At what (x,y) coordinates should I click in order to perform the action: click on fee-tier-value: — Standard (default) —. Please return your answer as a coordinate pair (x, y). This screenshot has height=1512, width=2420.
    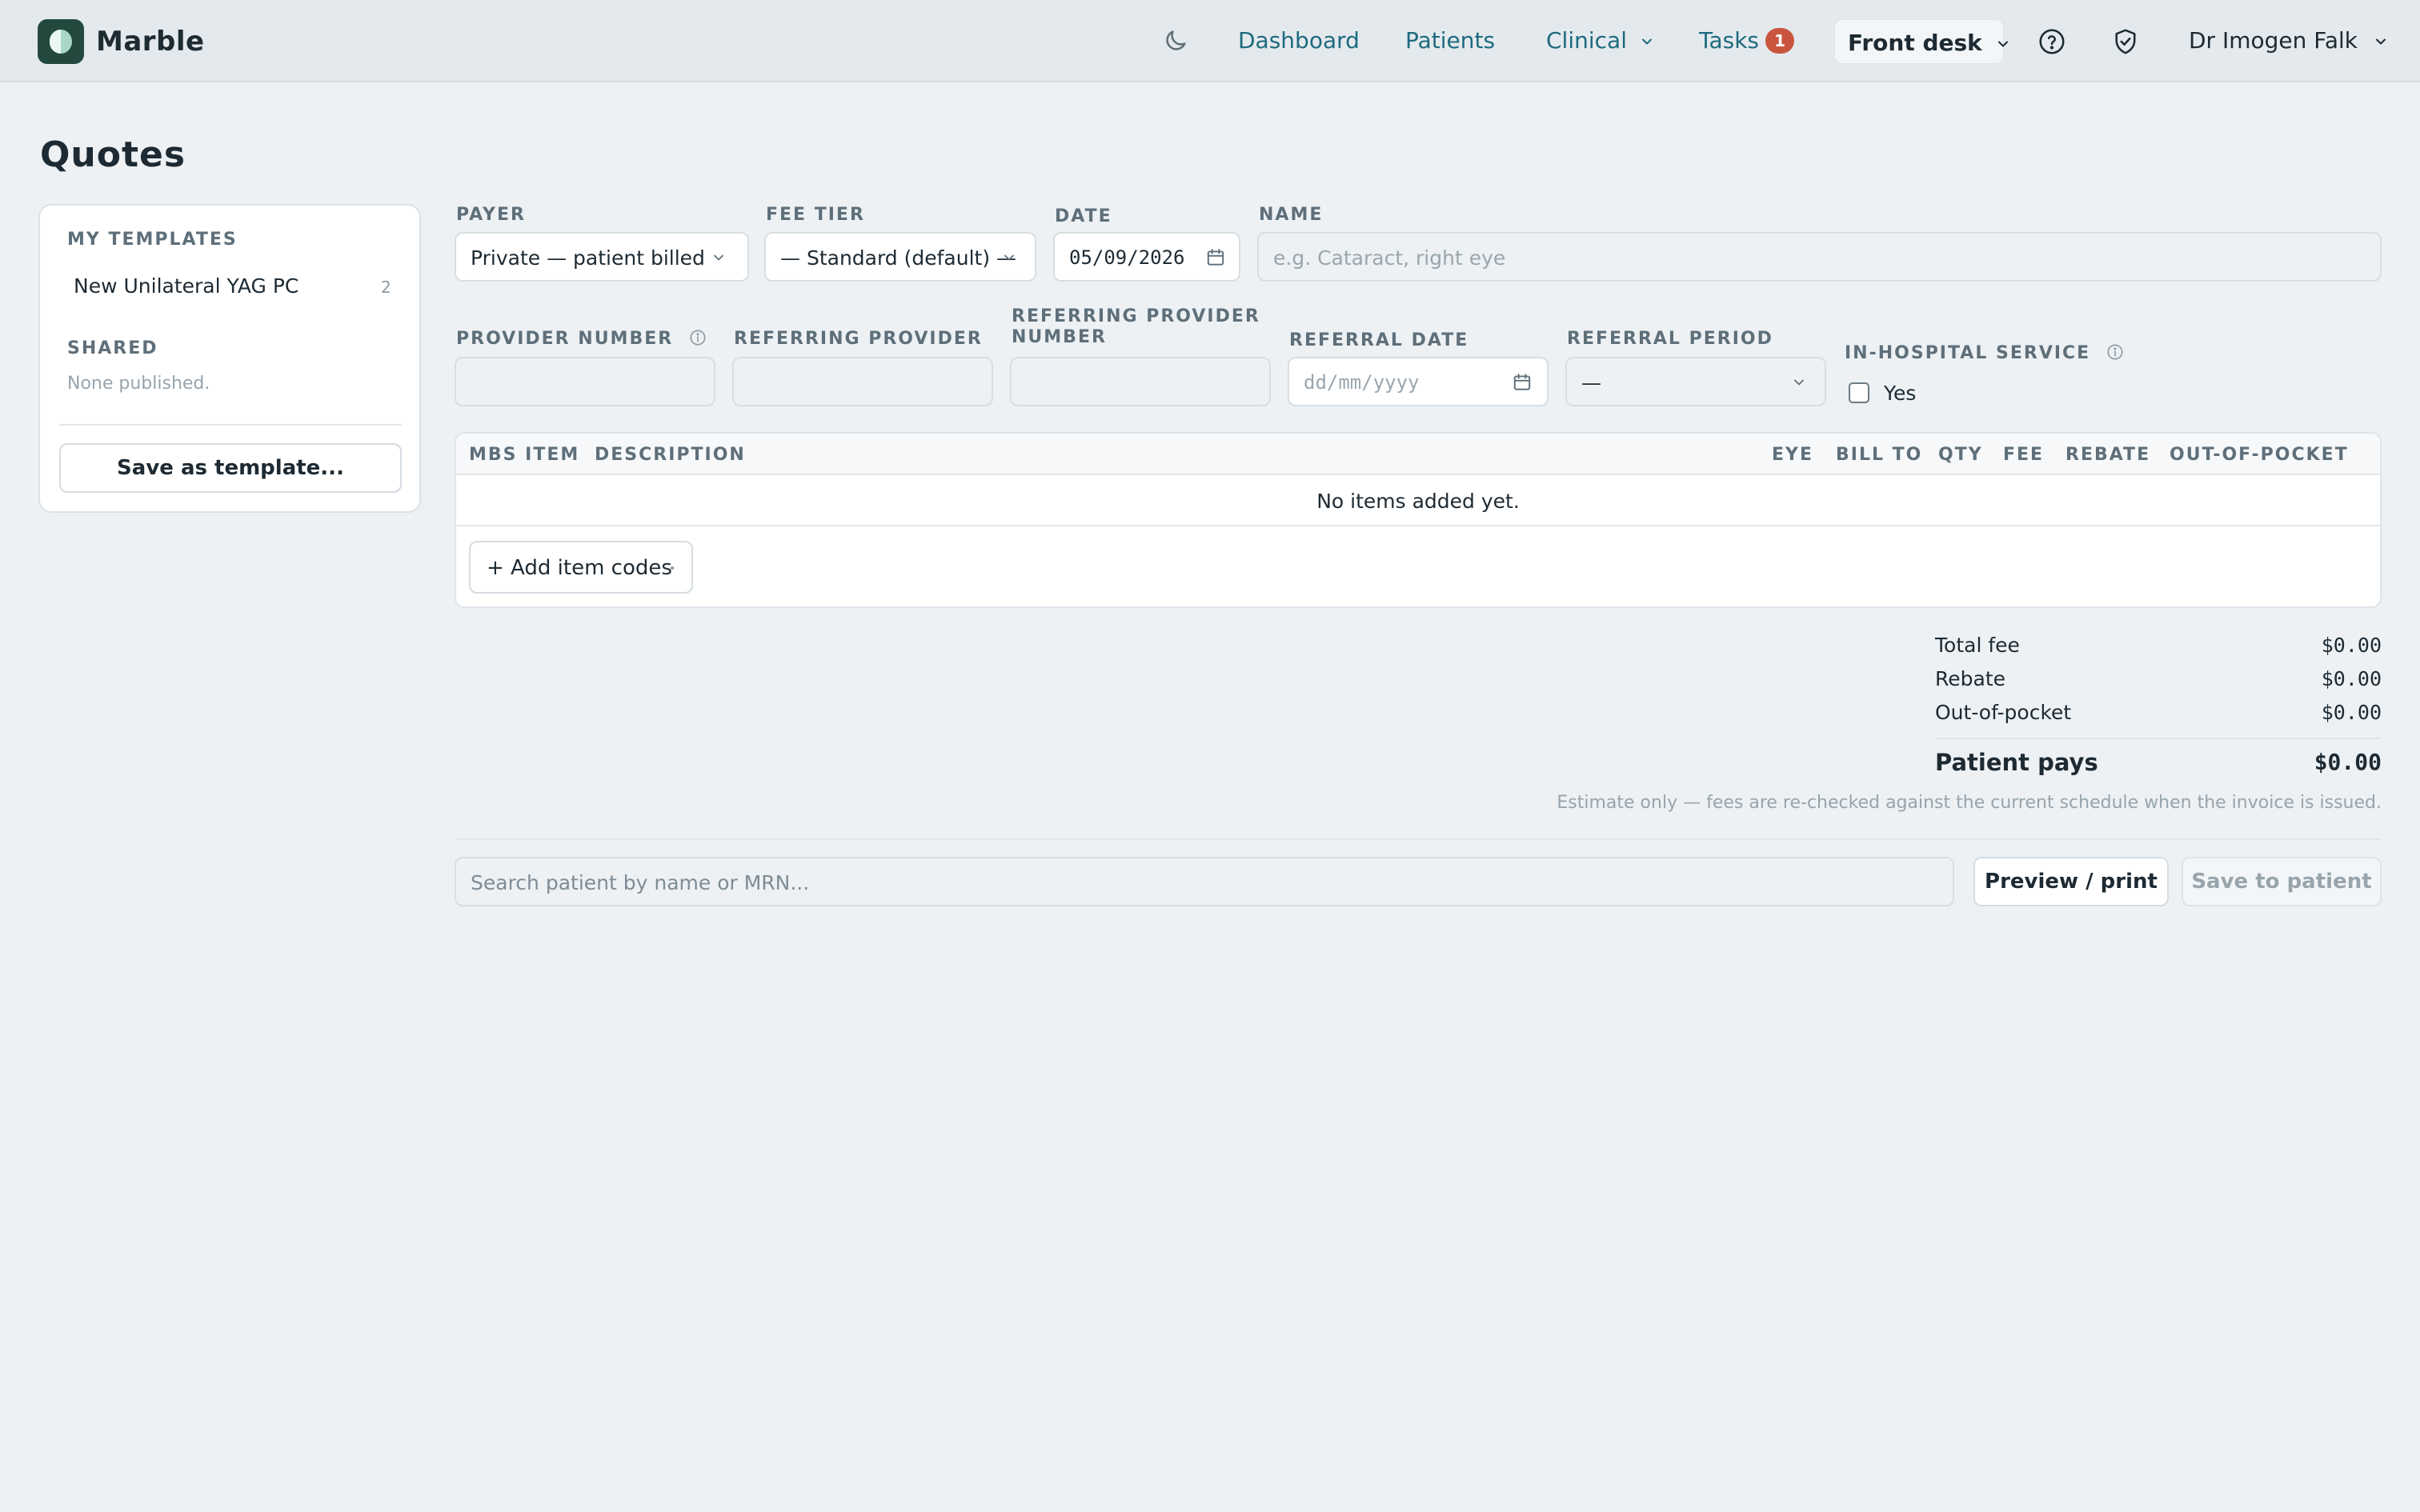
    Looking at the image, I should click on (898, 258).